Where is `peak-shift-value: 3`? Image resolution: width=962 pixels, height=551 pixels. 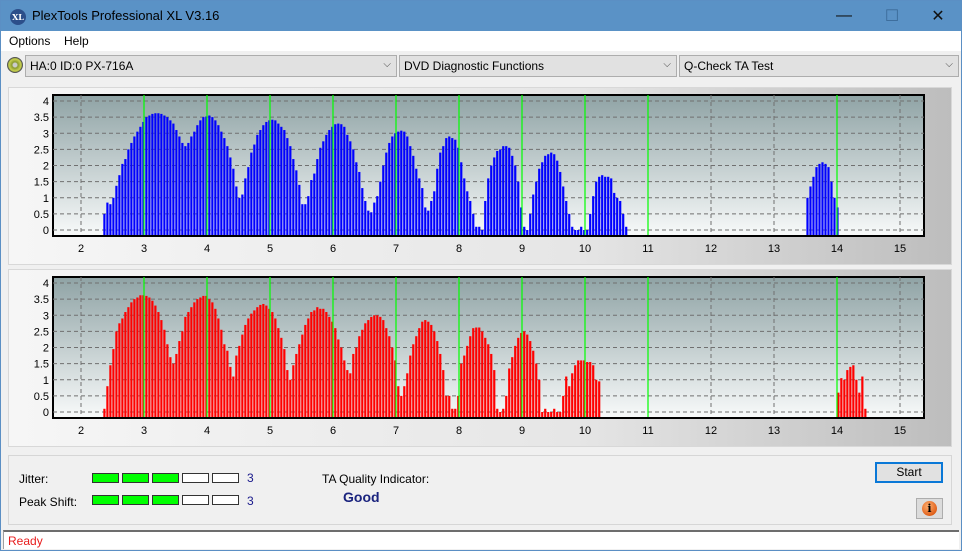
peak-shift-value: 3 is located at coordinates (250, 501).